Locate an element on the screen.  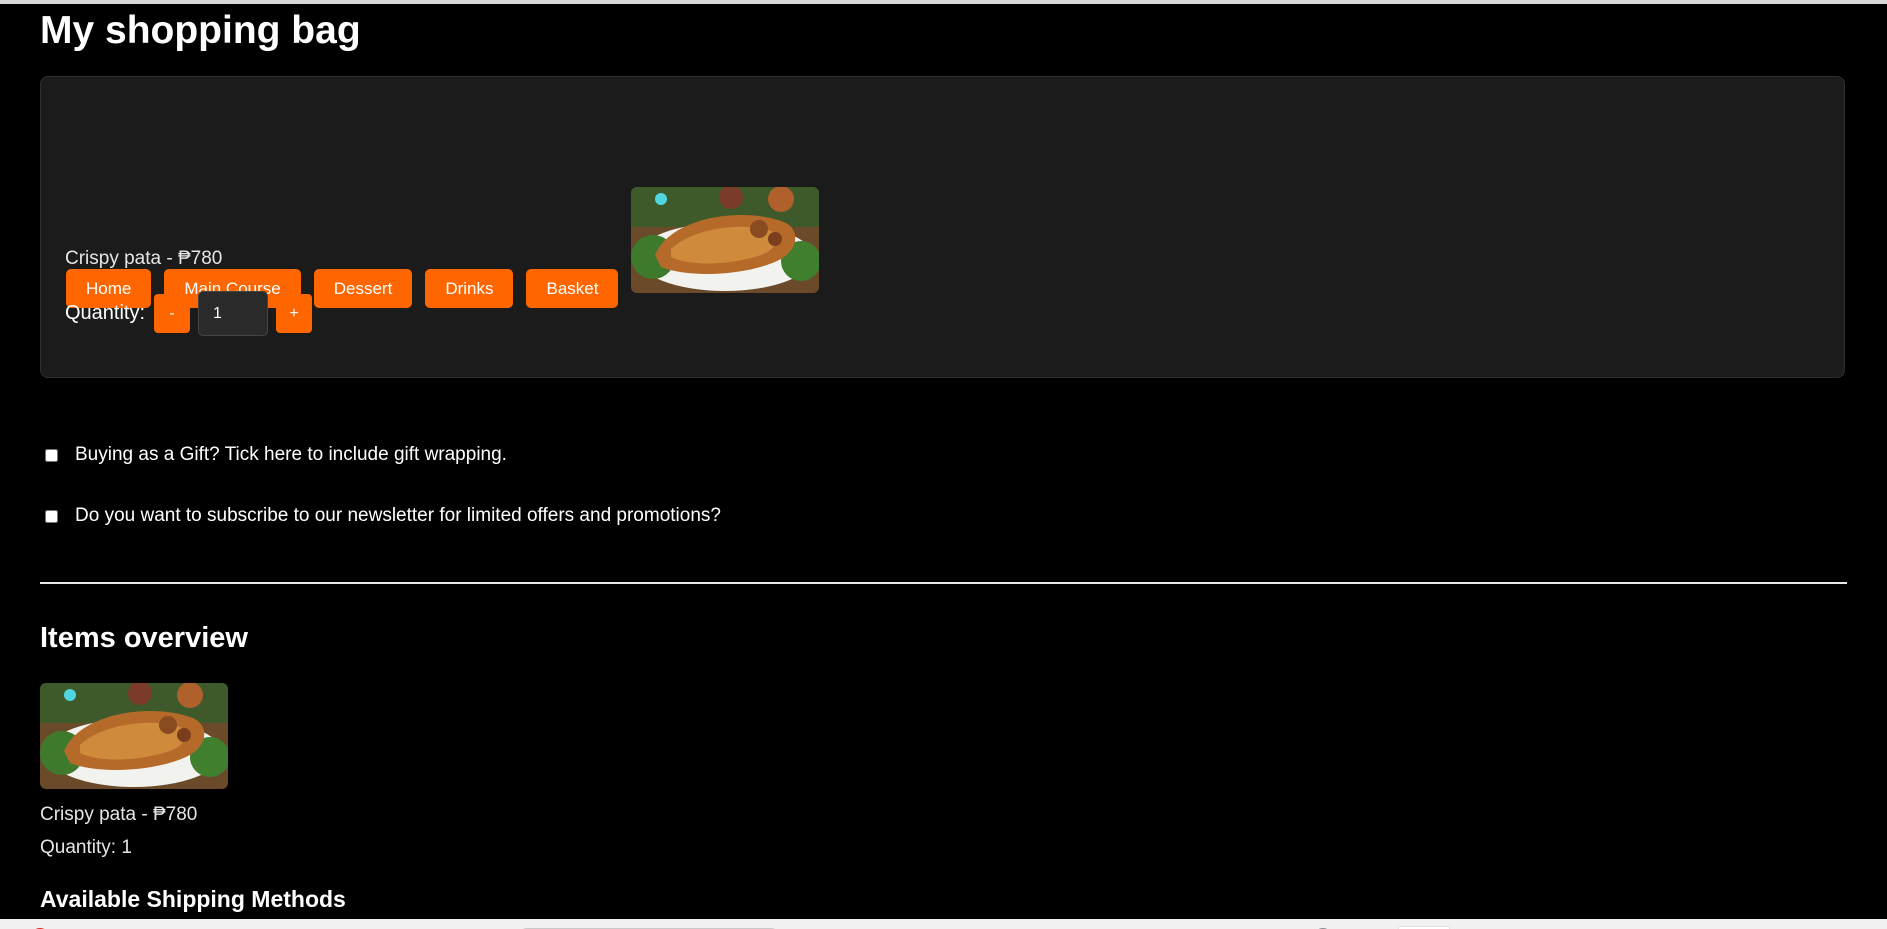
overview-product-image is located at coordinates (134, 736).